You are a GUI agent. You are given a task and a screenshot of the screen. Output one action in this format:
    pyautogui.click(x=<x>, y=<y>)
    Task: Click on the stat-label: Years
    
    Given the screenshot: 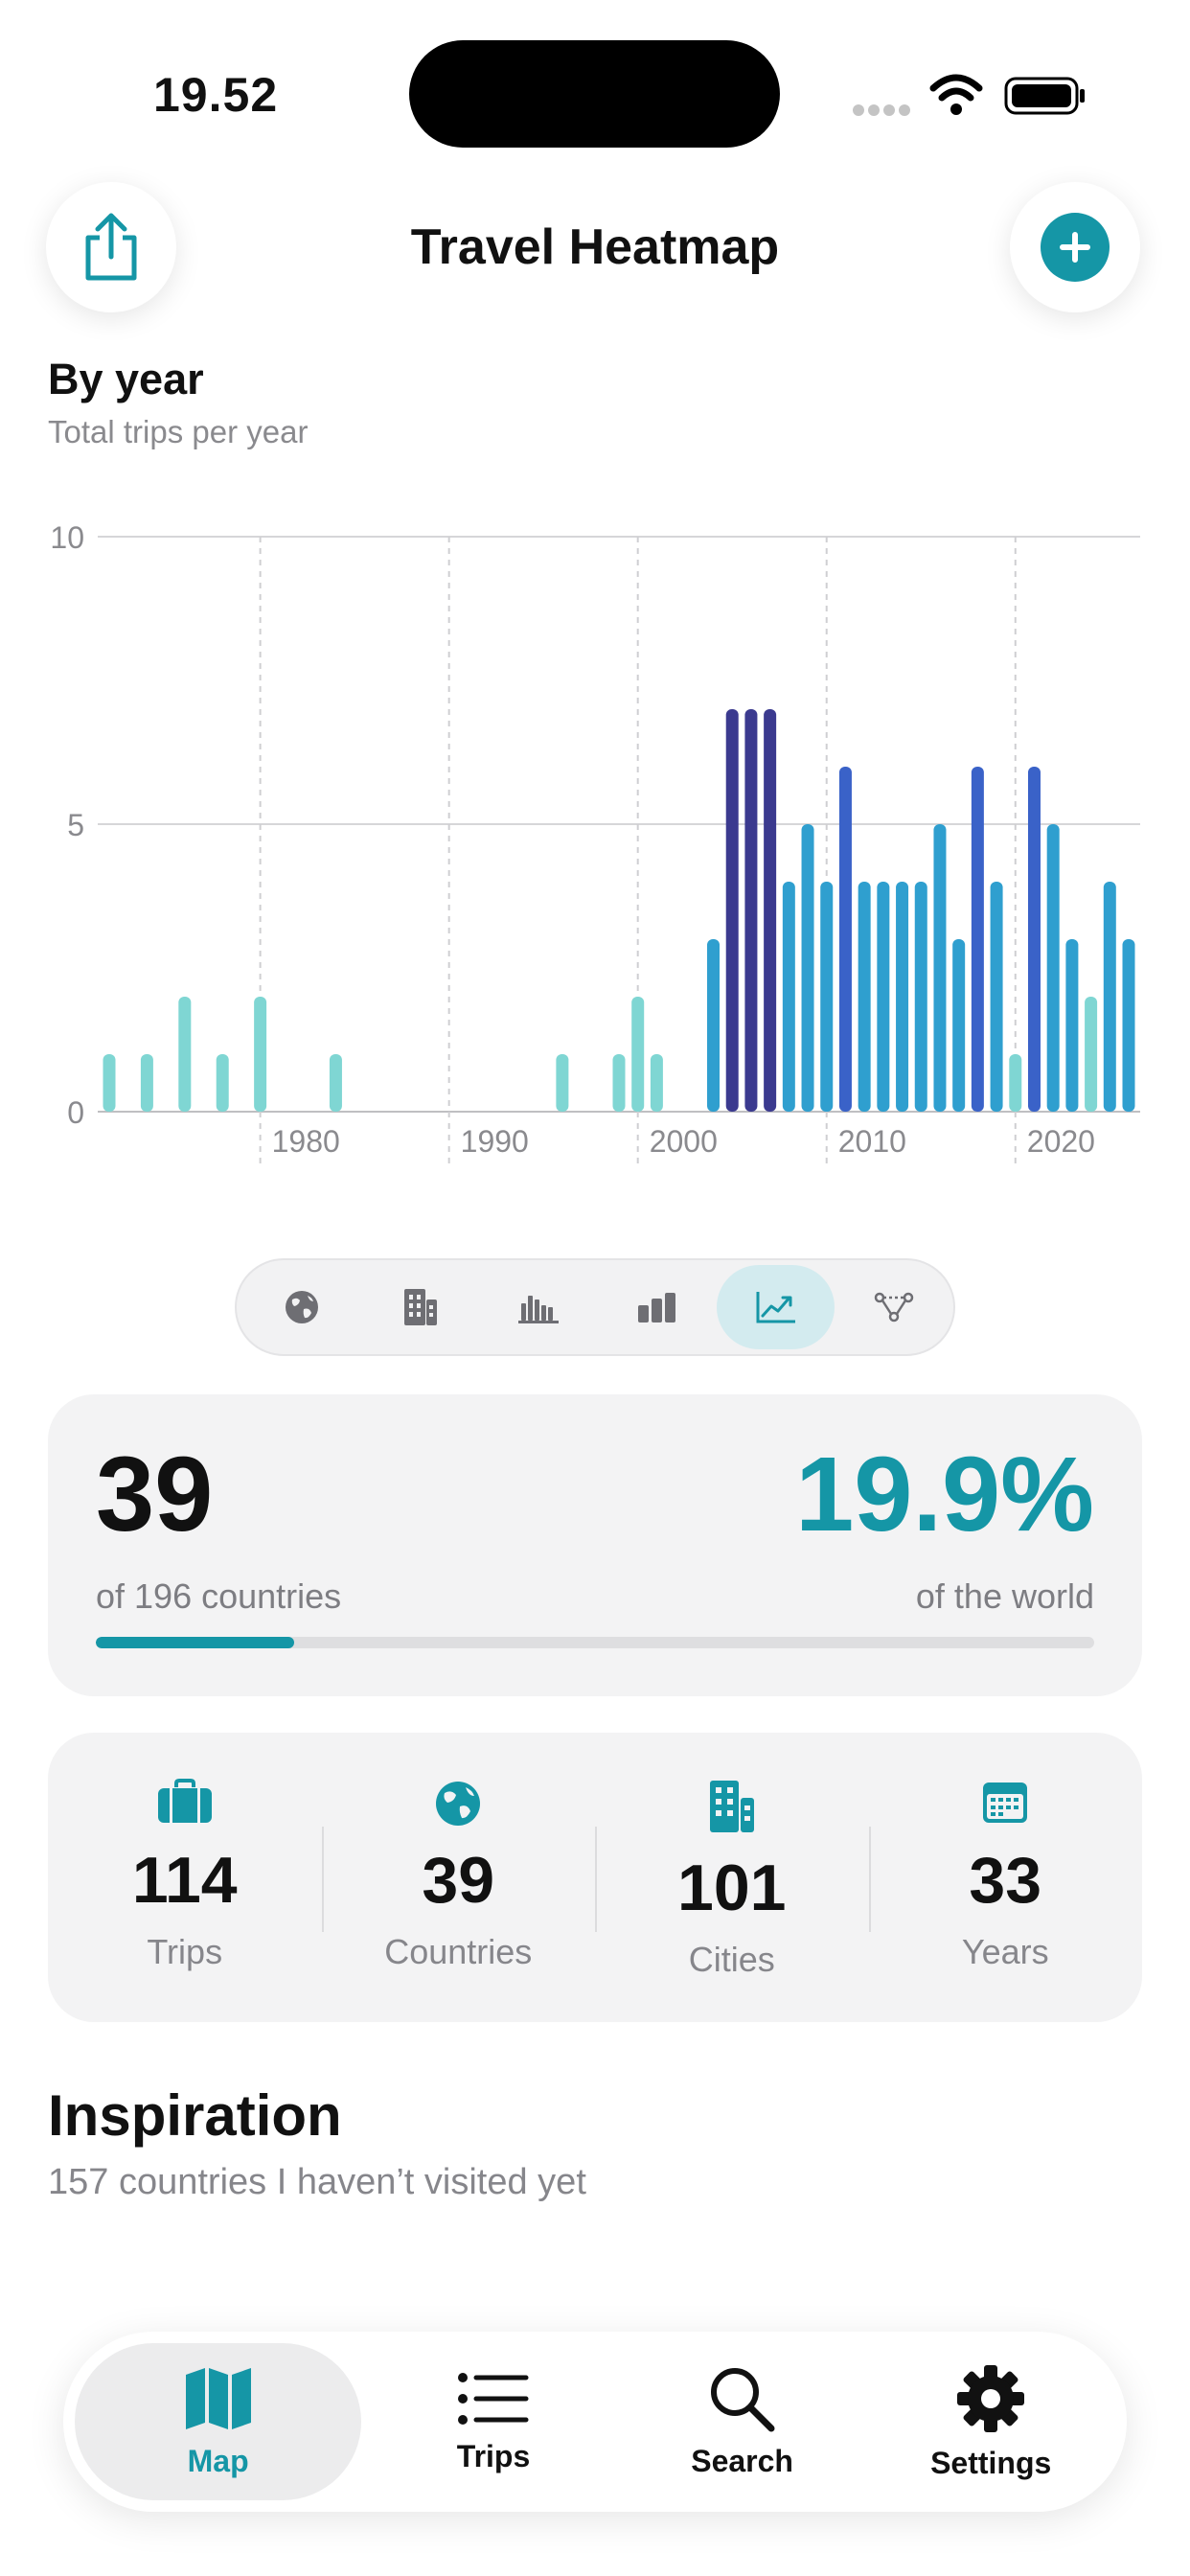 What is the action you would take?
    pyautogui.click(x=1005, y=1951)
    